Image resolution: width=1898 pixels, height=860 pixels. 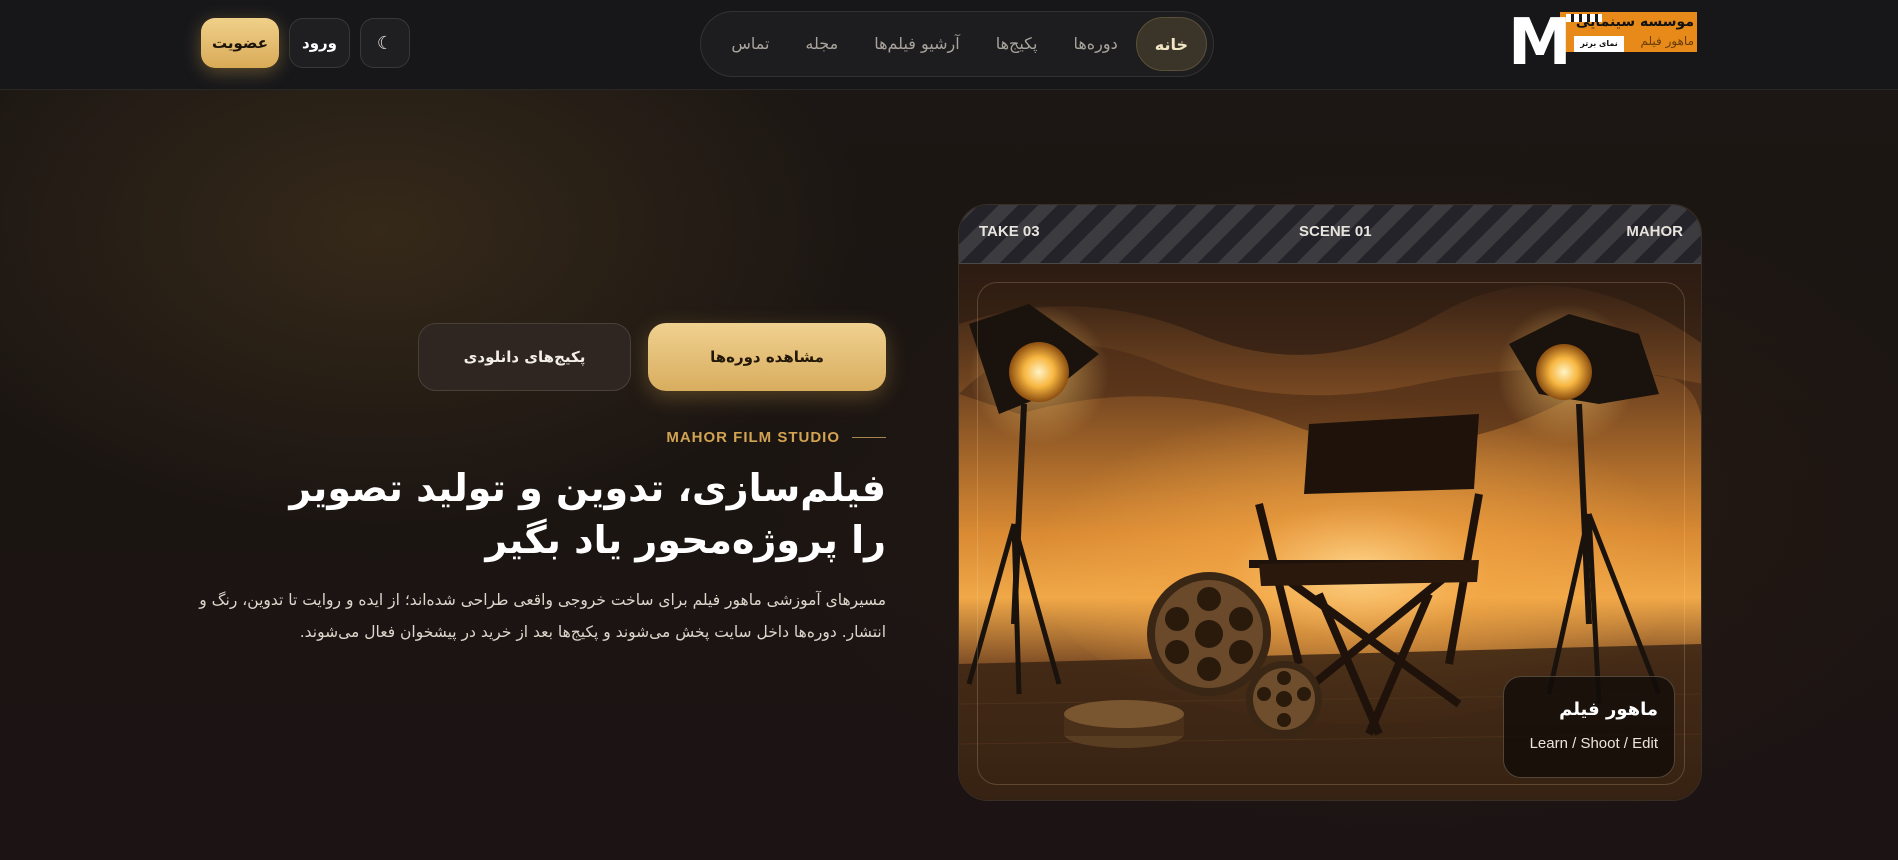 I want to click on clapper-take-label: TAKE 03, so click(x=1009, y=231).